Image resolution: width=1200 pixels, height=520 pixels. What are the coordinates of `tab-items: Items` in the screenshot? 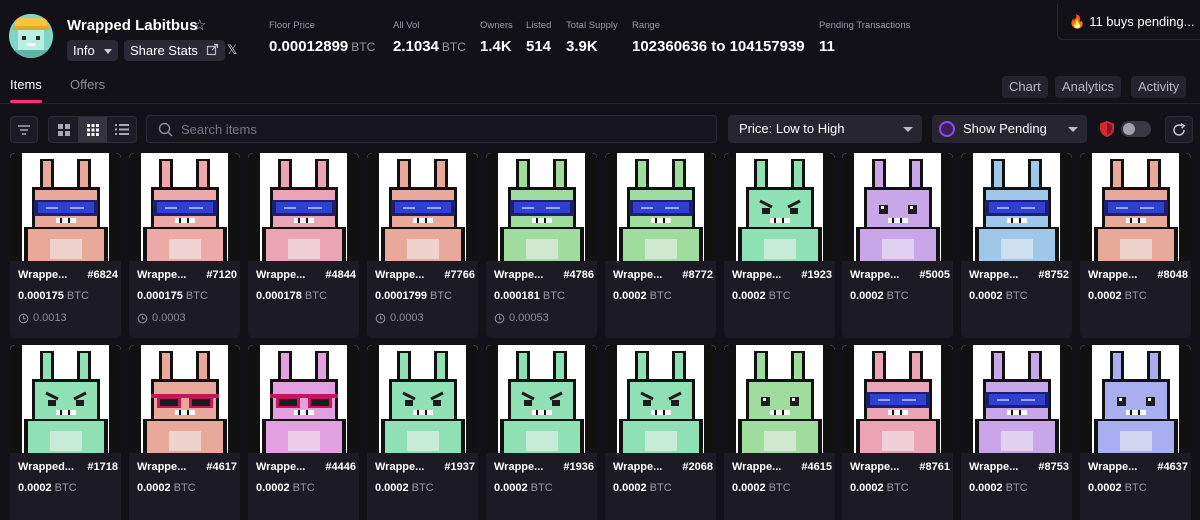 It's located at (26, 84).